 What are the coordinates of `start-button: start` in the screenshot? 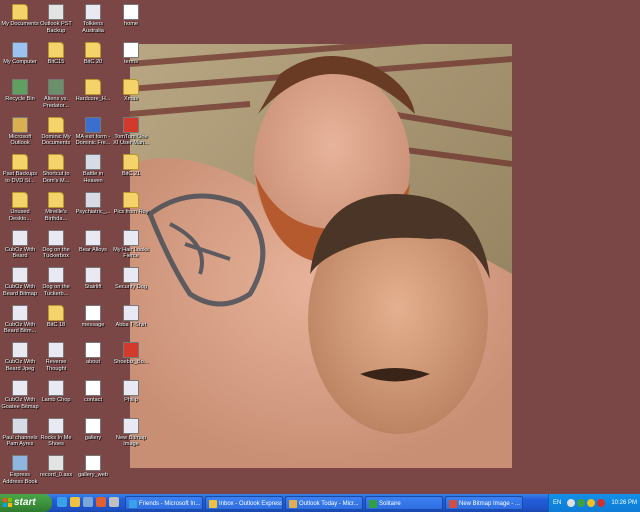 It's located at (26, 503).